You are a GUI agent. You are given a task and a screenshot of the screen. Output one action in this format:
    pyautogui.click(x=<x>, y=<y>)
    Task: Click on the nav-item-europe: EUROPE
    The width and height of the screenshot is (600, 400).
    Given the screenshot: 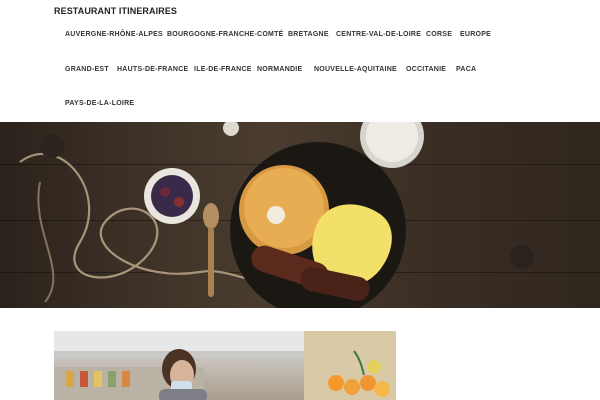 What is the action you would take?
    pyautogui.click(x=475, y=34)
    